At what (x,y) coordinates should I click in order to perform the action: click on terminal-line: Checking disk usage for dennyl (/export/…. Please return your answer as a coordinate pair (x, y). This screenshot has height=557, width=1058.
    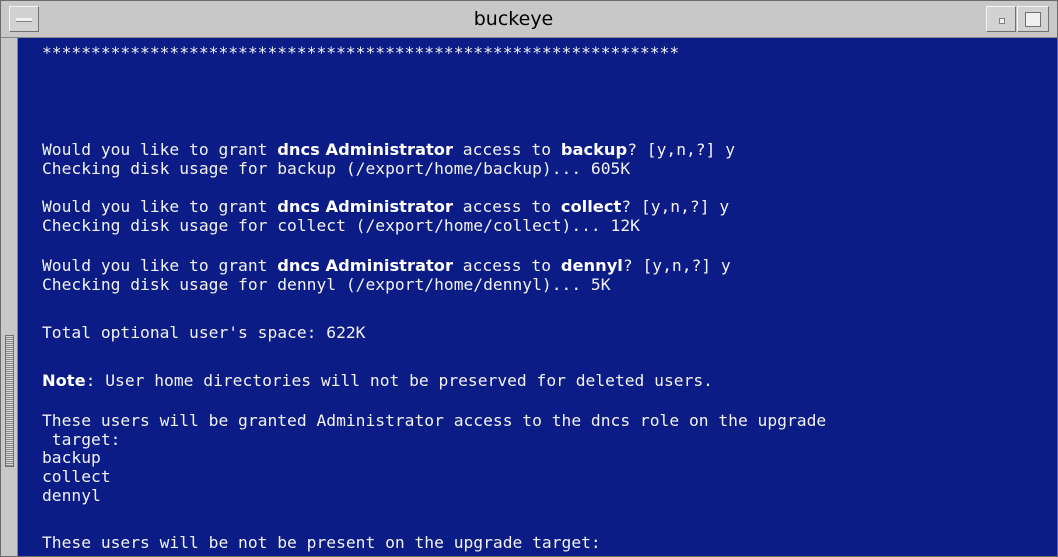
    Looking at the image, I should click on (326, 285).